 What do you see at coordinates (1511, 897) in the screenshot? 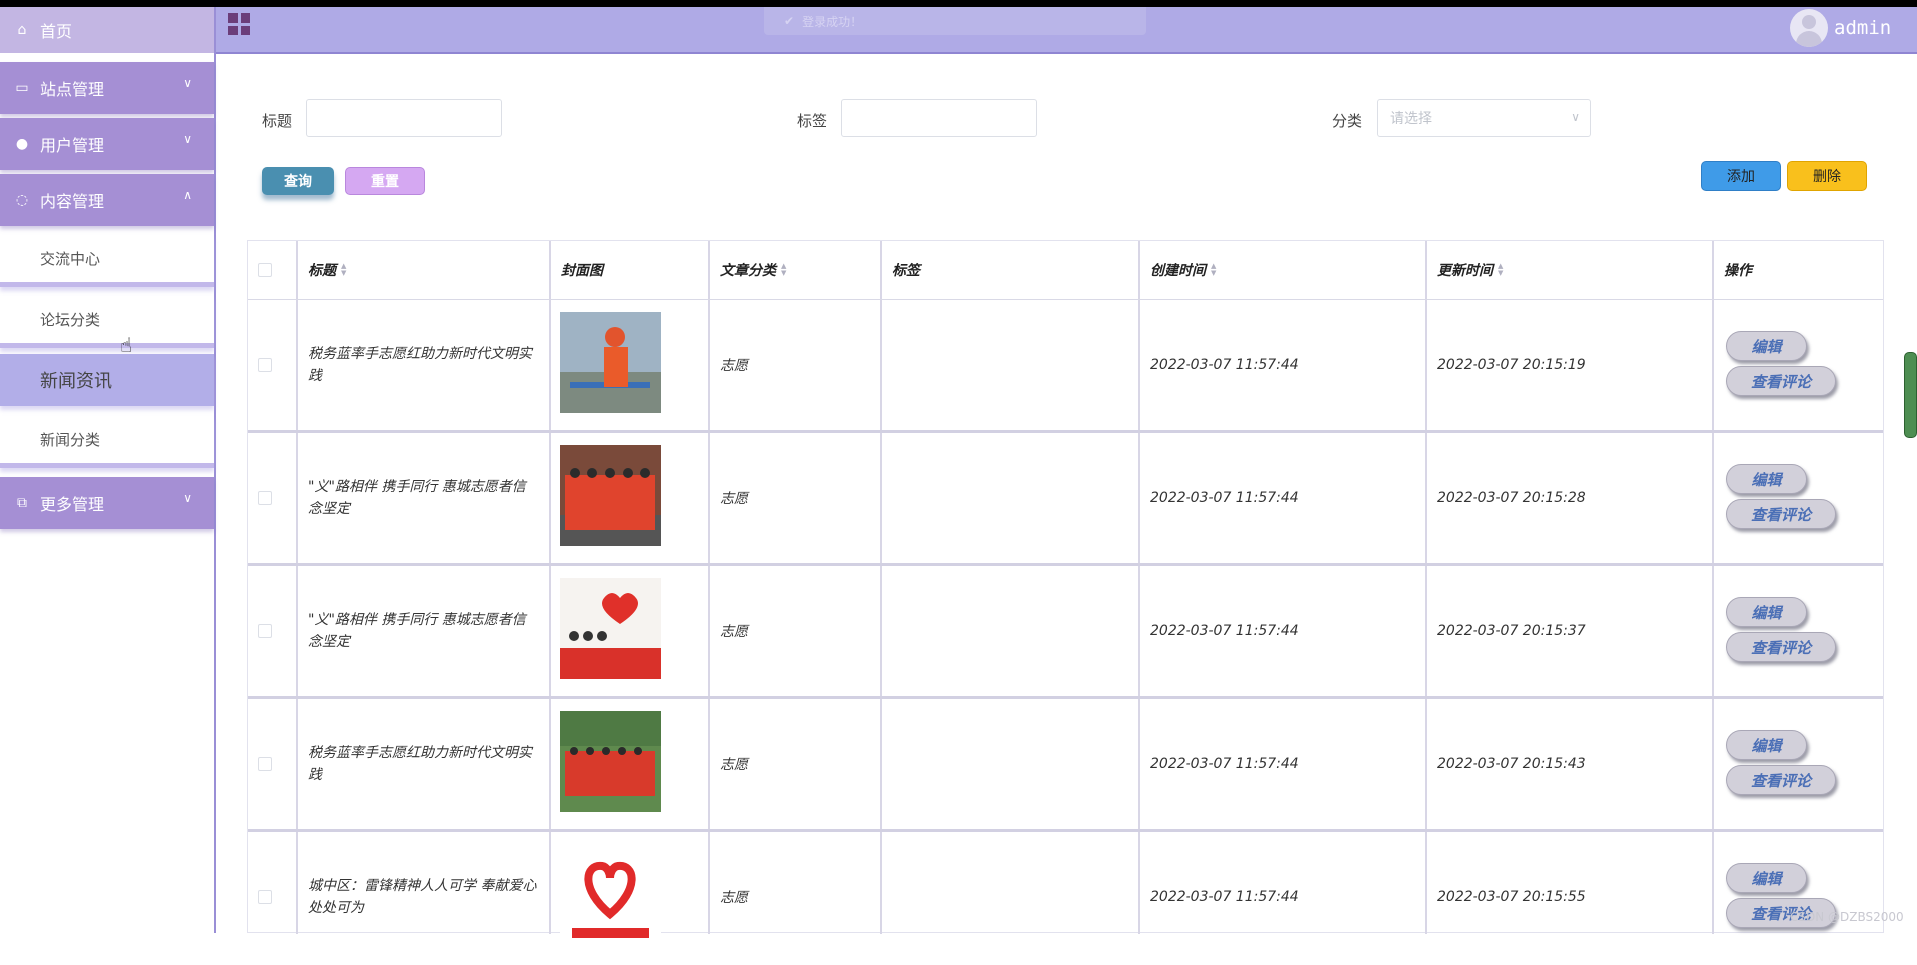
I see `row-updated: 2022-03-07 20:15:55` at bounding box center [1511, 897].